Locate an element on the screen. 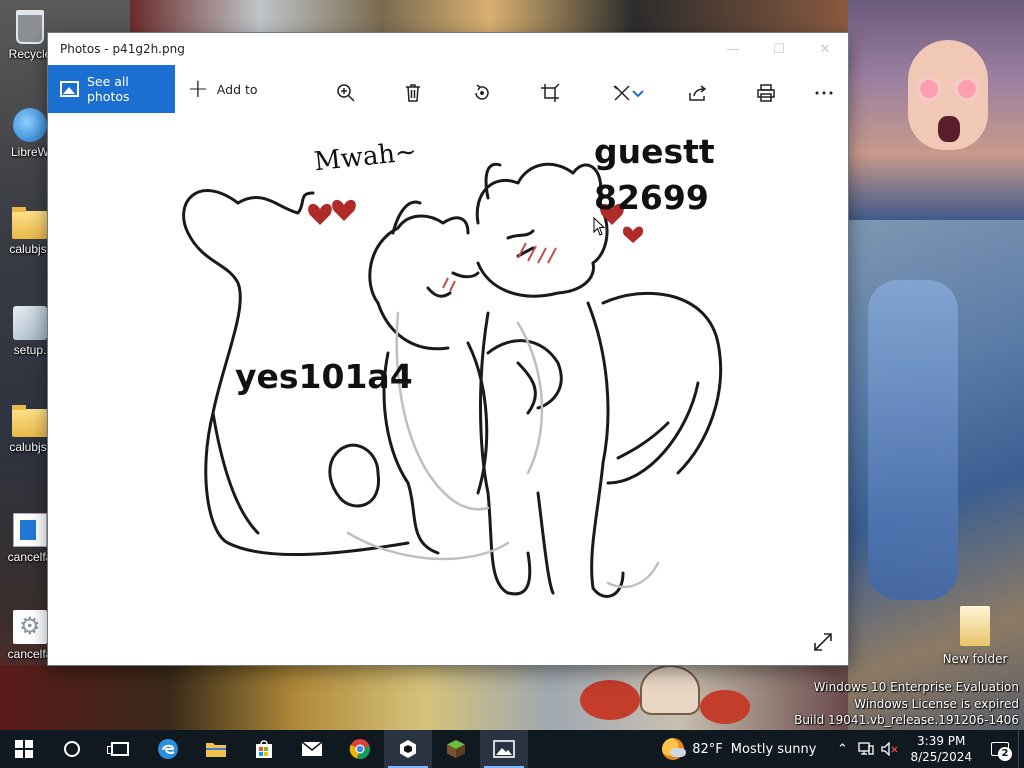 Image resolution: width=1024 pixels, height=768 pixels. add-to-button: + Add to is located at coordinates (222, 89).